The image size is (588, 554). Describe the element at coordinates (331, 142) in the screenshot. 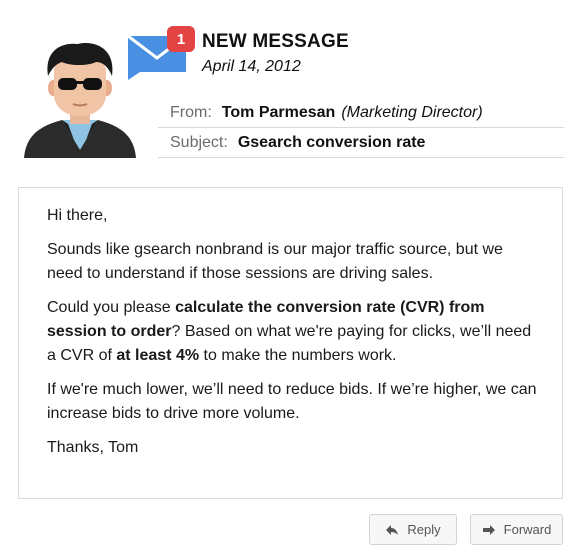

I see `subject-value: Gsearch conversion rate` at that location.